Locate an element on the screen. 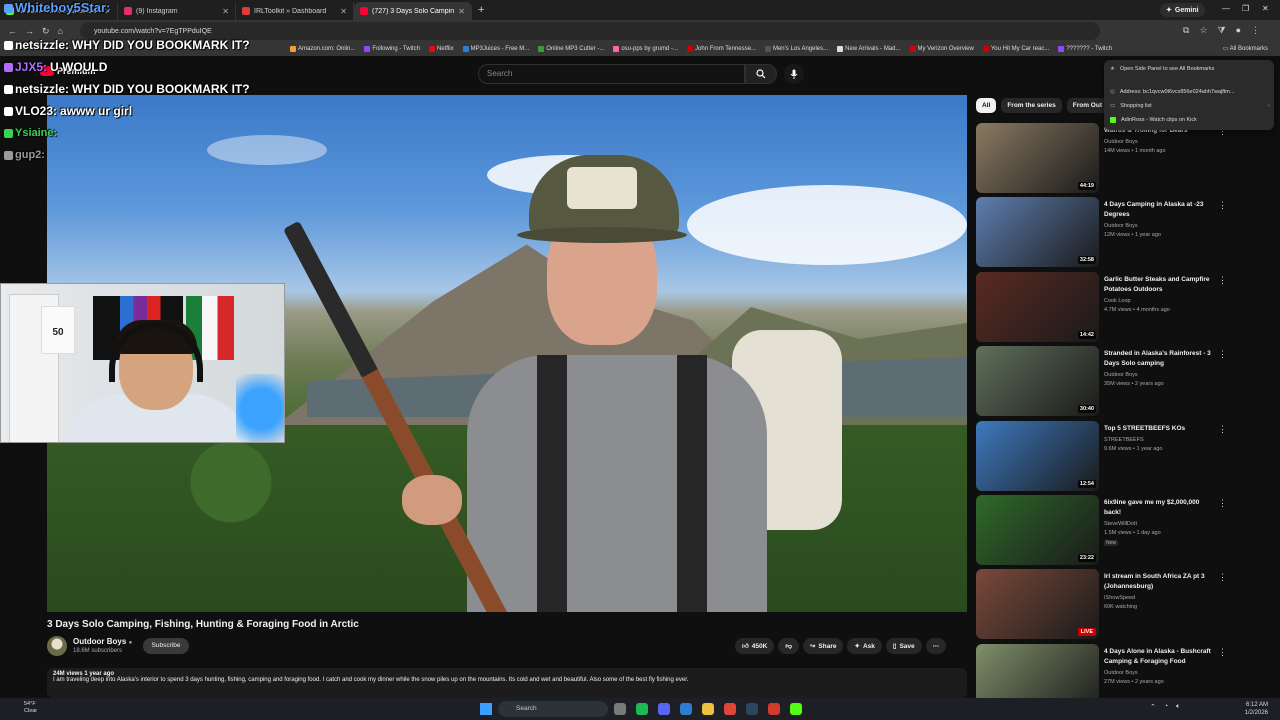  chrome-icon is located at coordinates (730, 709).